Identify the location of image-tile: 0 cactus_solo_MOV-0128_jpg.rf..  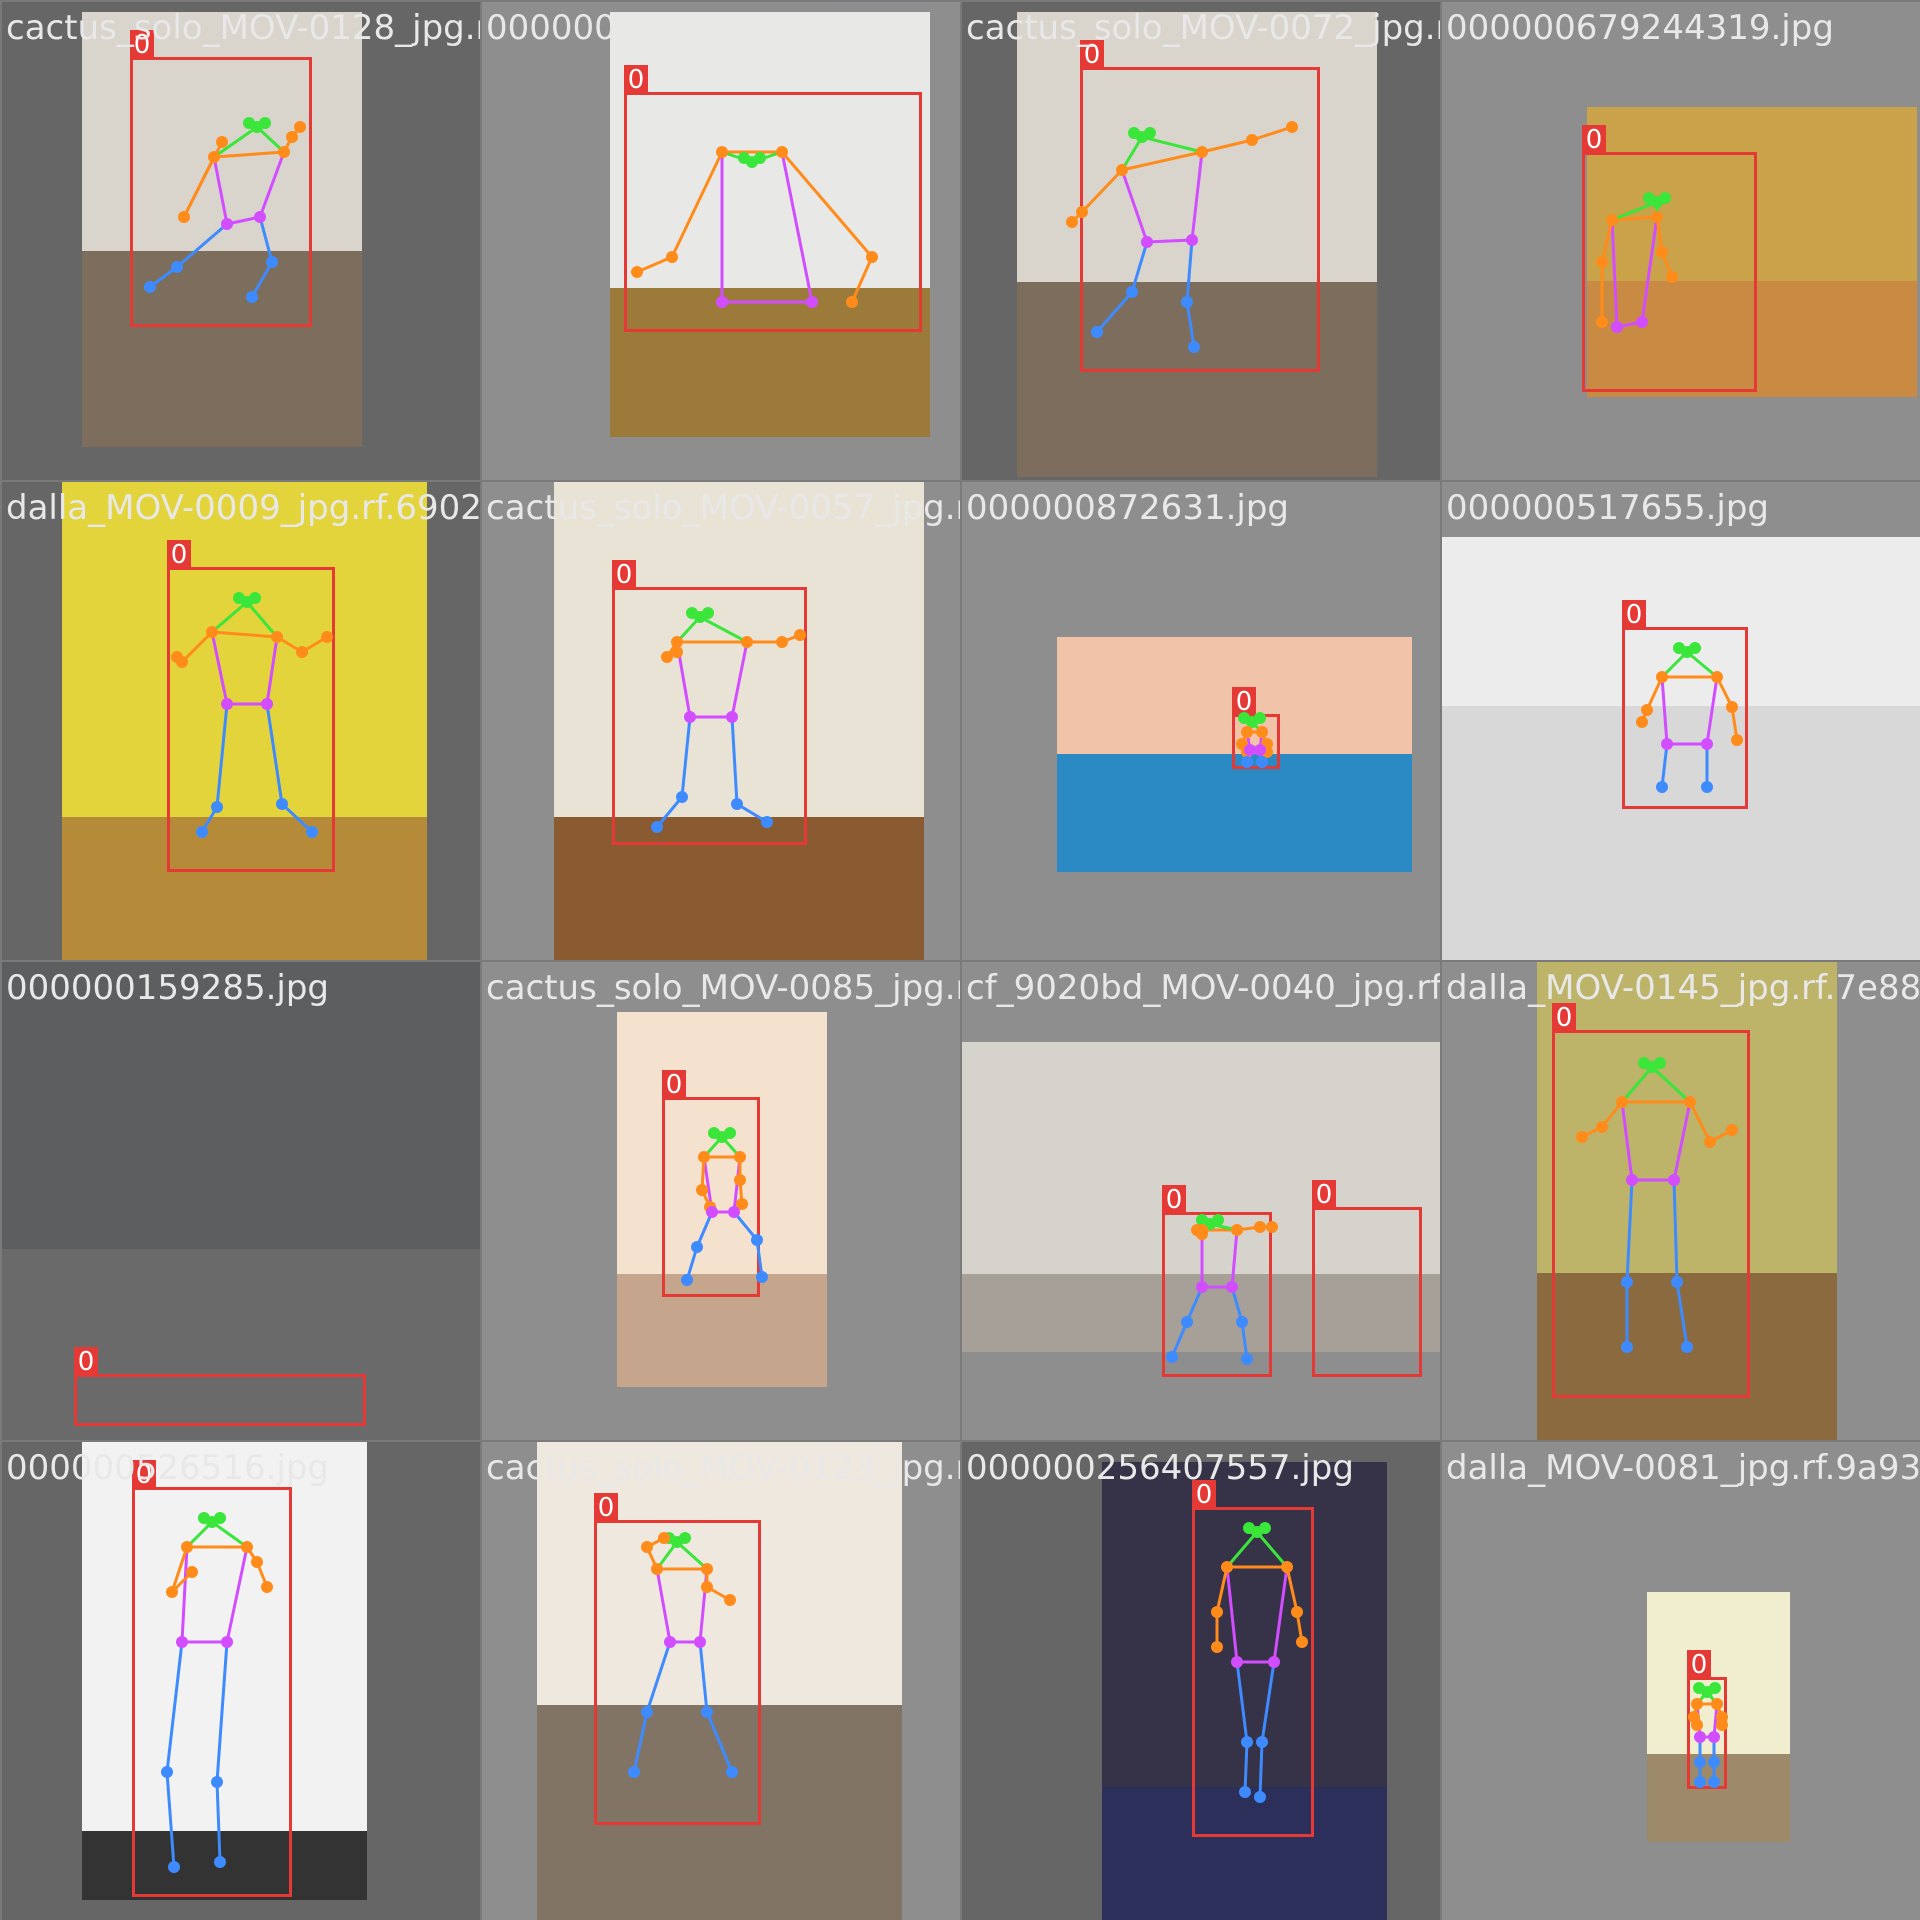
(241, 241).